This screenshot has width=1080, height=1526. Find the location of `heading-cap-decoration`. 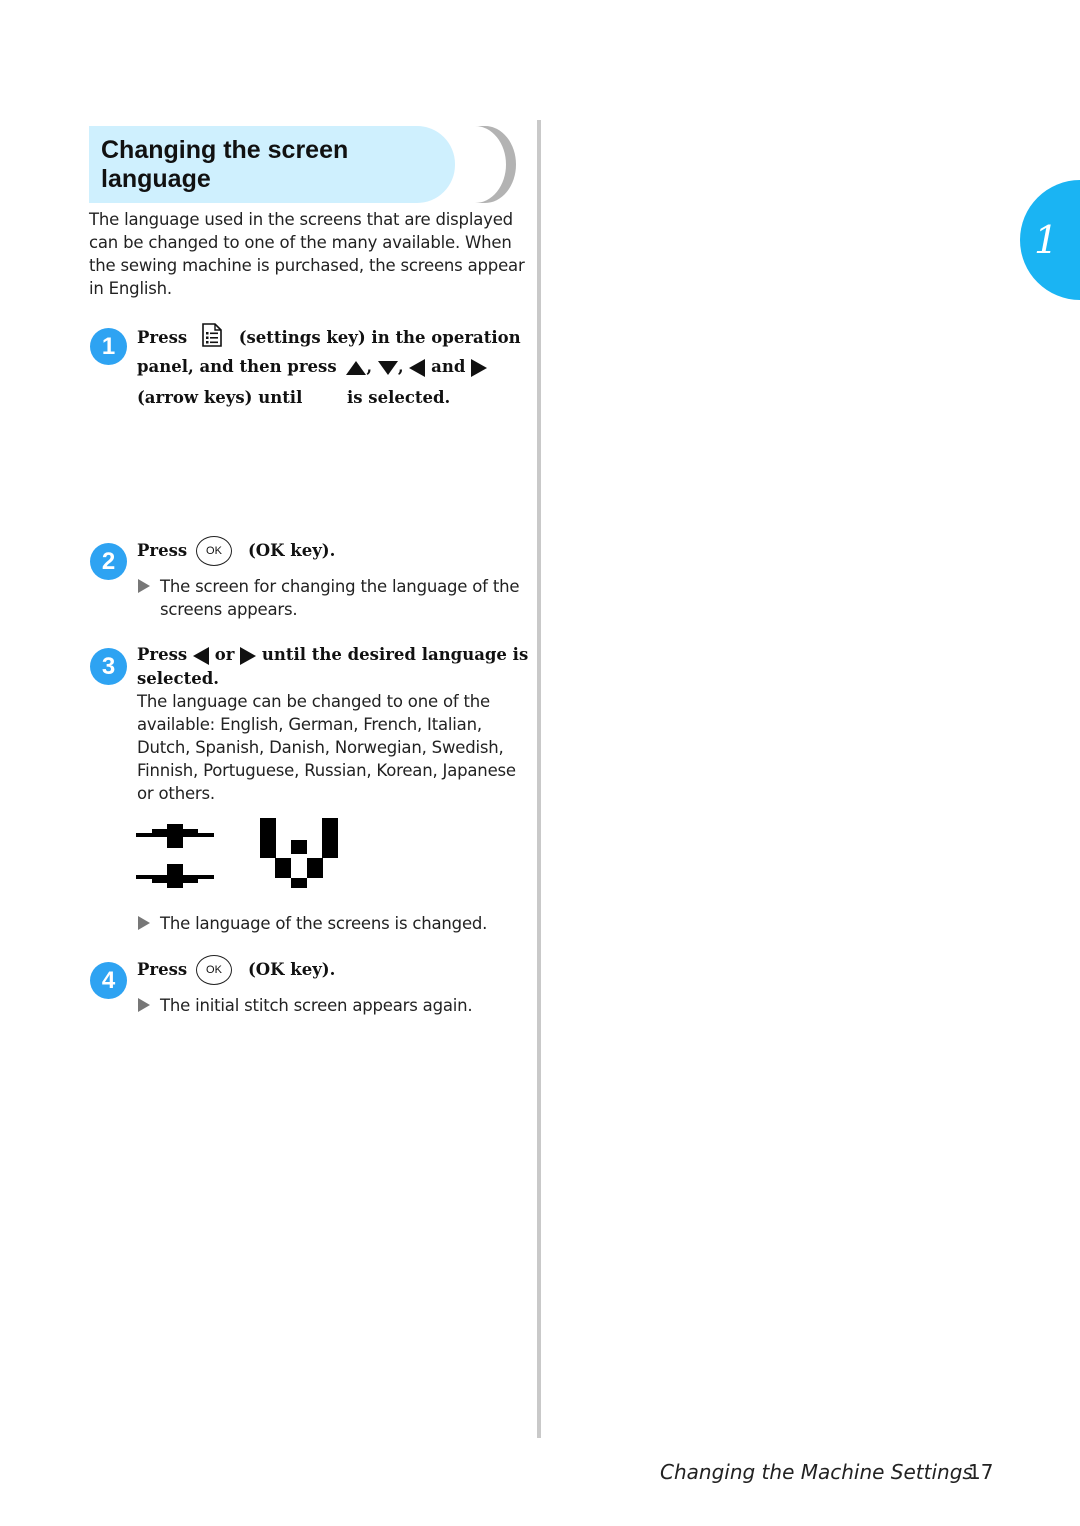

heading-cap-decoration is located at coordinates (495, 164).